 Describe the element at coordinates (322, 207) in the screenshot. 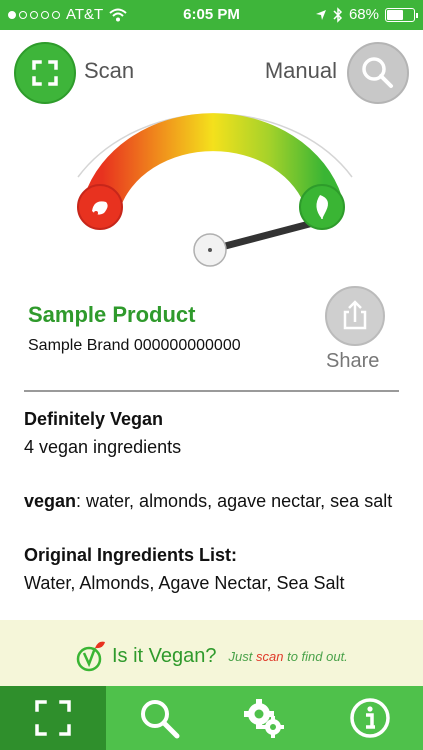

I see `leaf-icon` at that location.